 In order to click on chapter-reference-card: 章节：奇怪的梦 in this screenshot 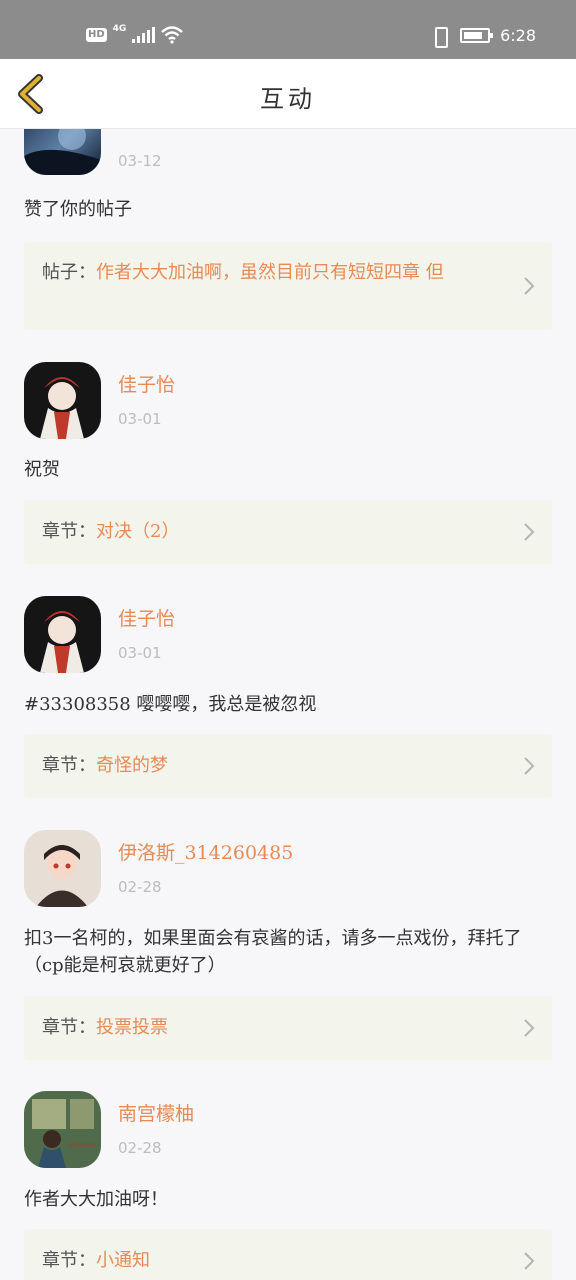, I will do `click(288, 766)`.